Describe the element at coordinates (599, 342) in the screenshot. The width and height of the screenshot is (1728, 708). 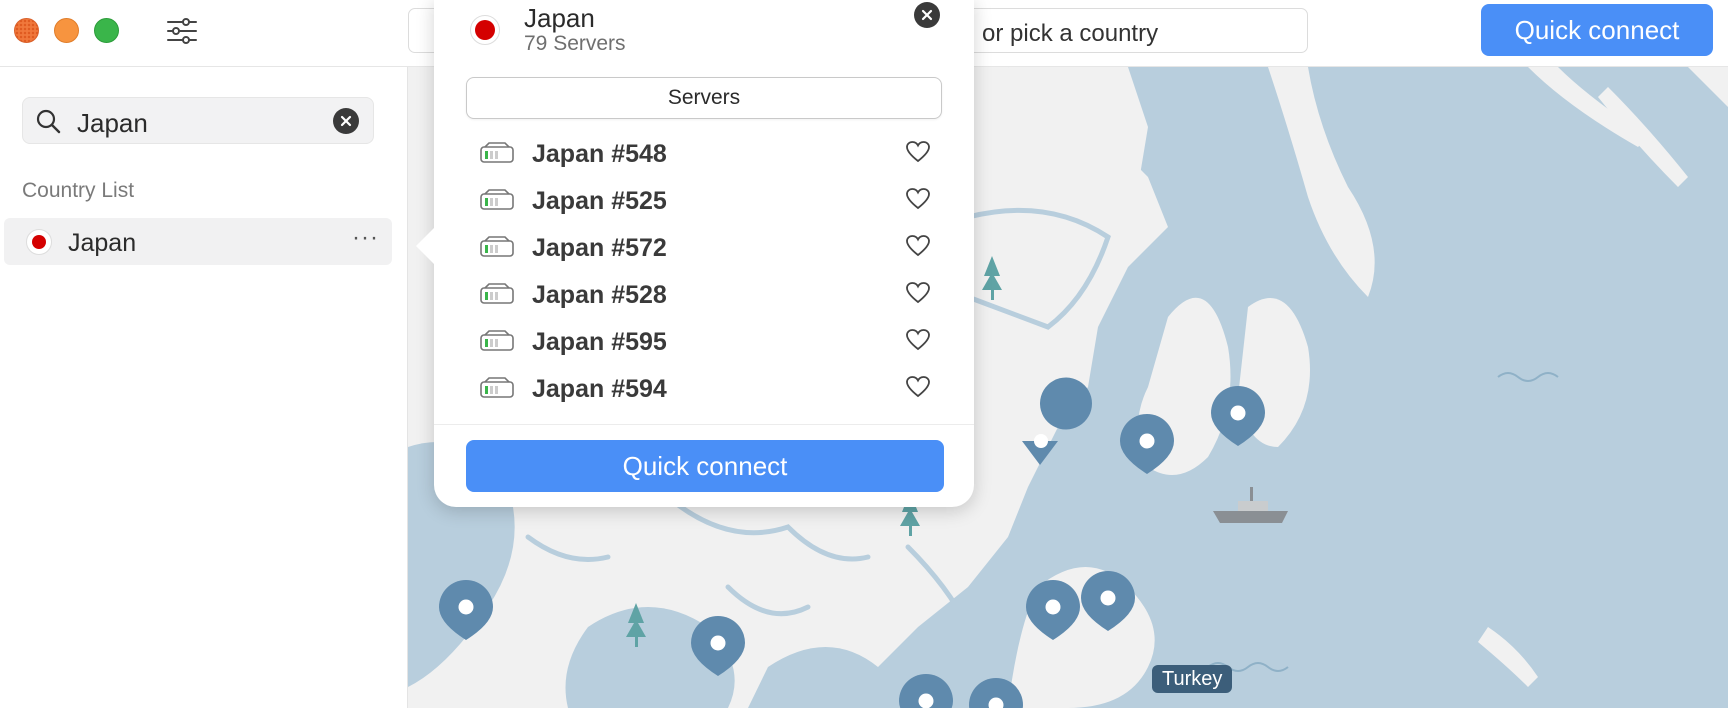
I see `server-name: Japan #595` at that location.